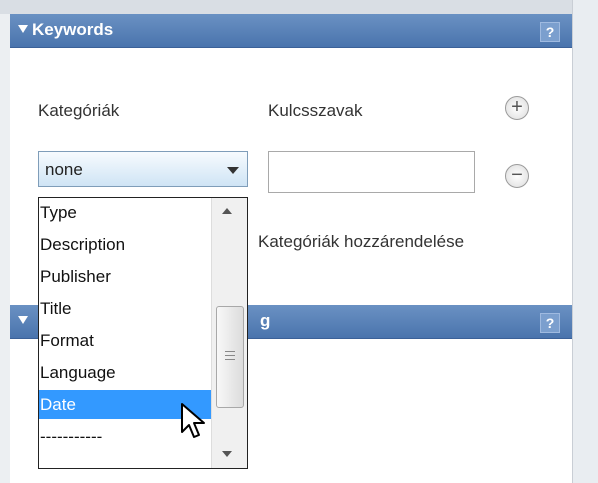 This screenshot has width=598, height=483. Describe the element at coordinates (550, 32) in the screenshot. I see `help-button: ?` at that location.